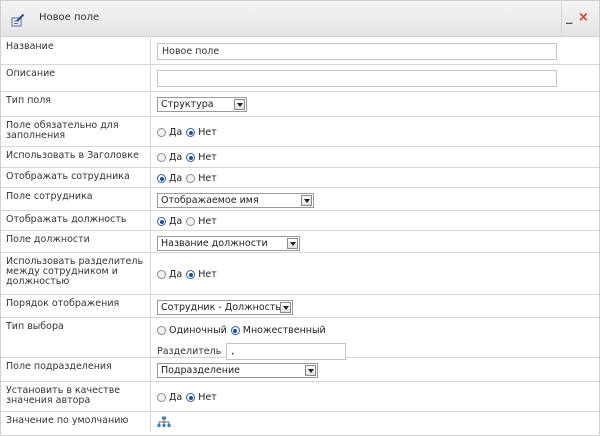  Describe the element at coordinates (191, 397) in the screenshot. I see `author-no-radio` at that location.